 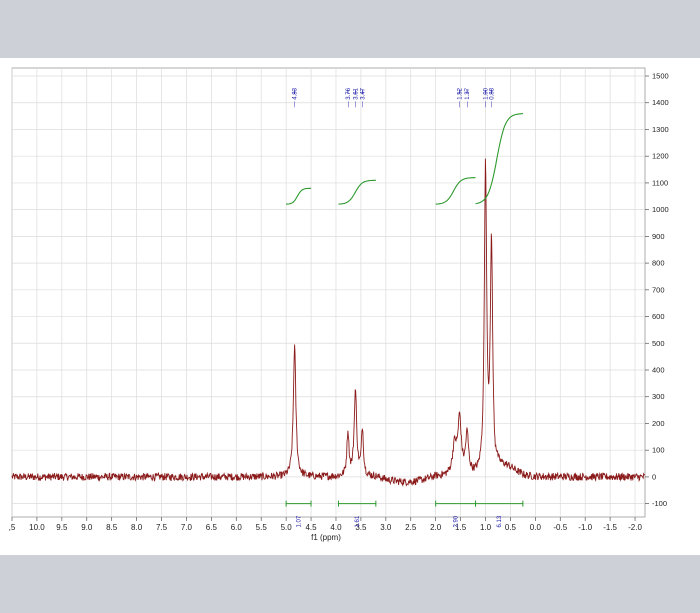 I want to click on x-tick-label: 8.5, so click(x=112, y=527).